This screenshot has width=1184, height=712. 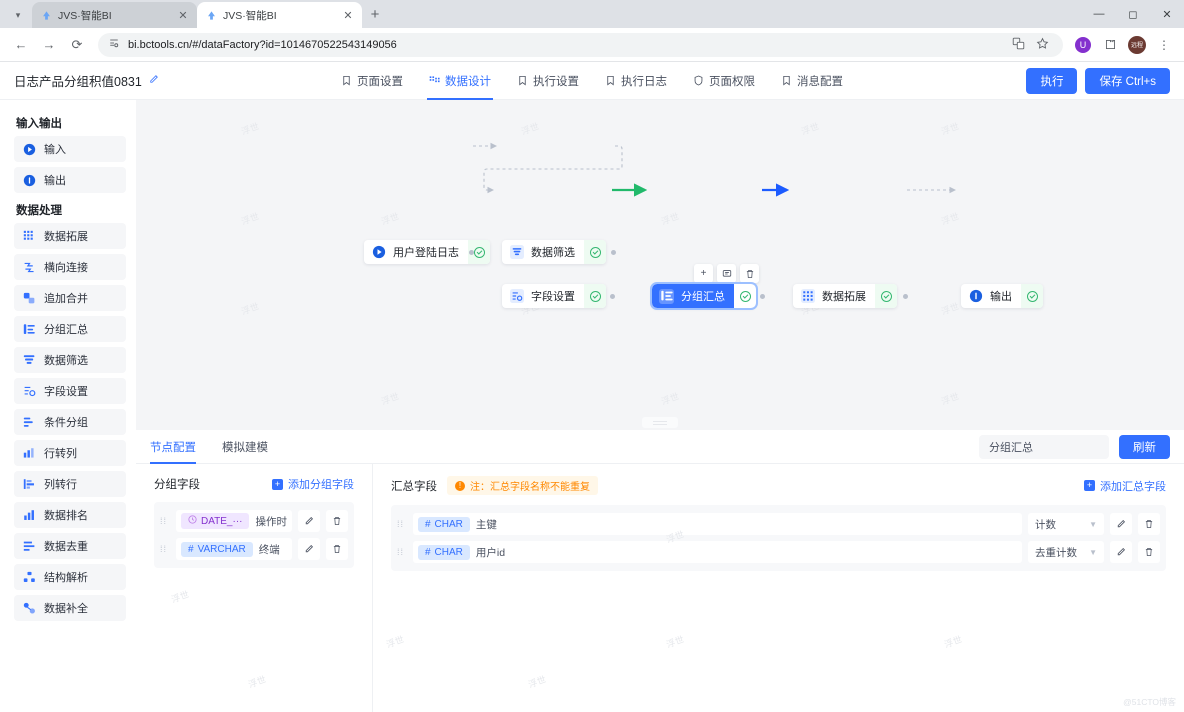 I want to click on summary-field-row: ⁞⁞ # CHAR 主键 计数 ▼, so click(x=778, y=524).